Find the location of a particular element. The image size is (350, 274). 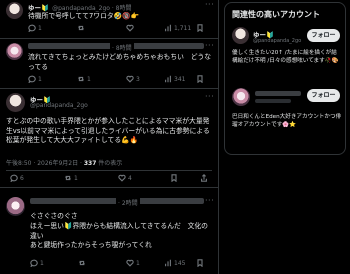

tweet-text-line: あと鍵垢作ったからそっち覗がってくれ is located at coordinates (91, 245).